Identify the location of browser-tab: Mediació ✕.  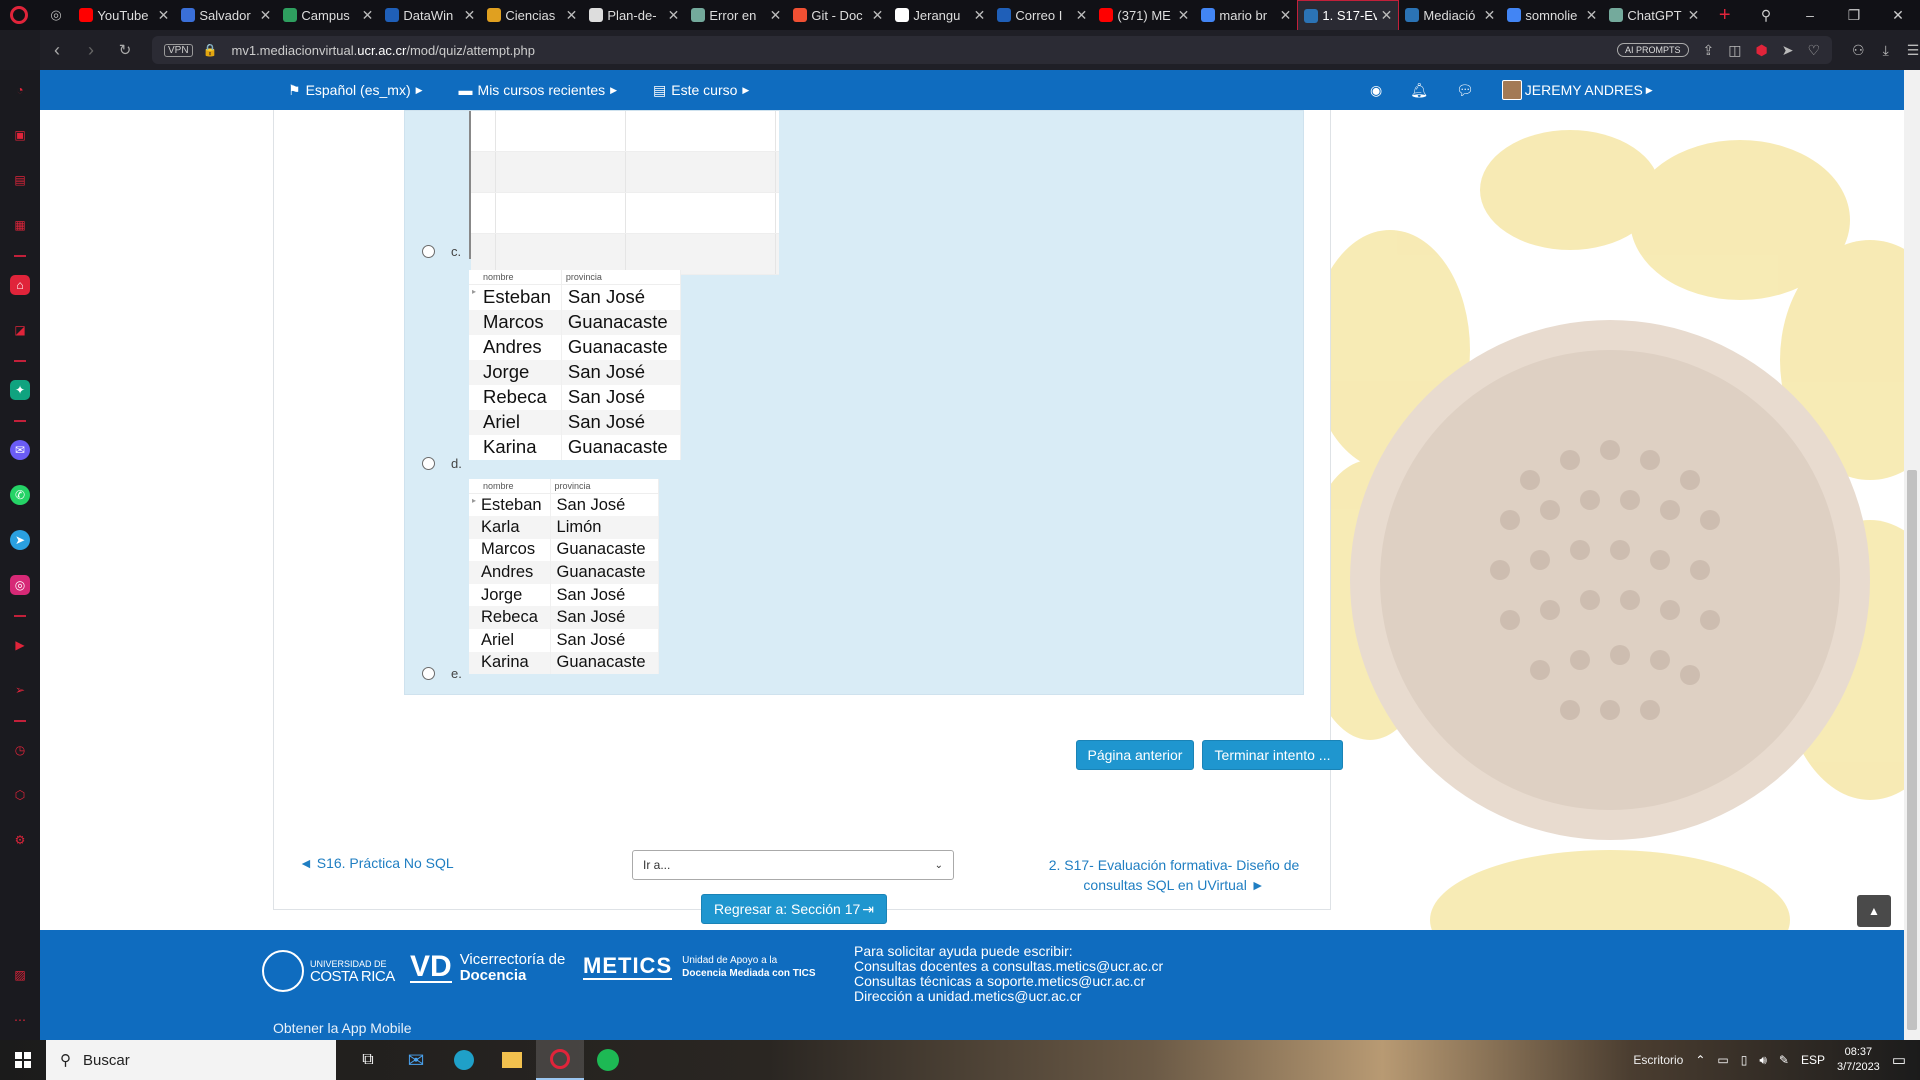
(1450, 15).